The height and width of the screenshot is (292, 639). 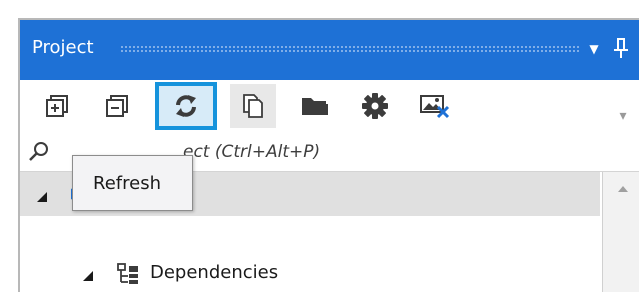 I want to click on panel-title: Project, so click(x=63, y=47).